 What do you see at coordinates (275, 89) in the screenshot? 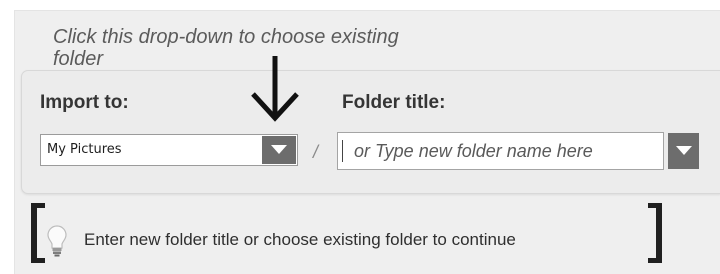
I see `arrow-down-icon` at bounding box center [275, 89].